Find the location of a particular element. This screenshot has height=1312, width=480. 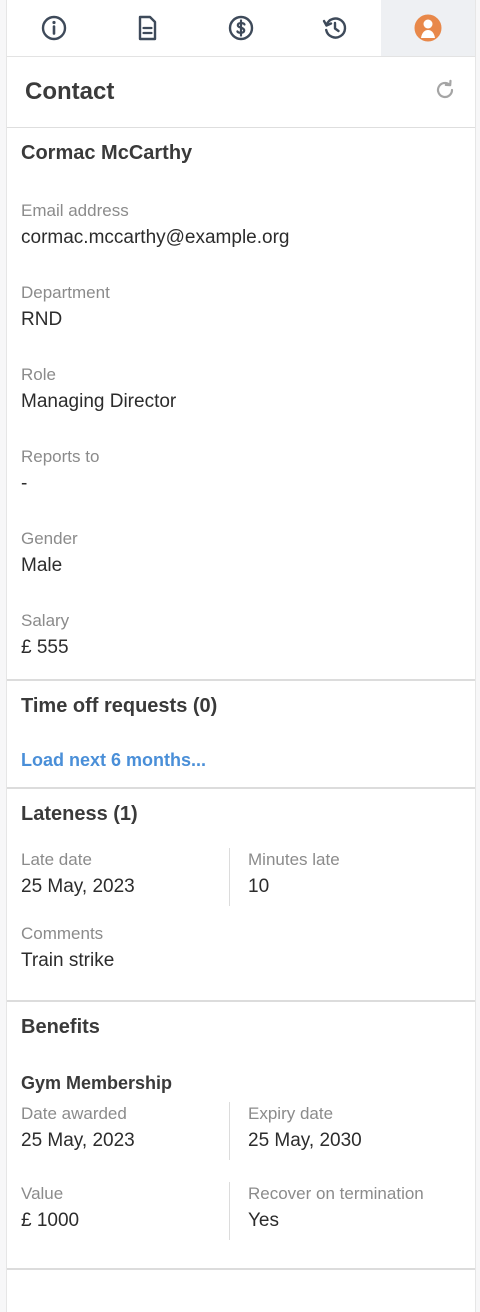

field-value: - is located at coordinates (24, 483).